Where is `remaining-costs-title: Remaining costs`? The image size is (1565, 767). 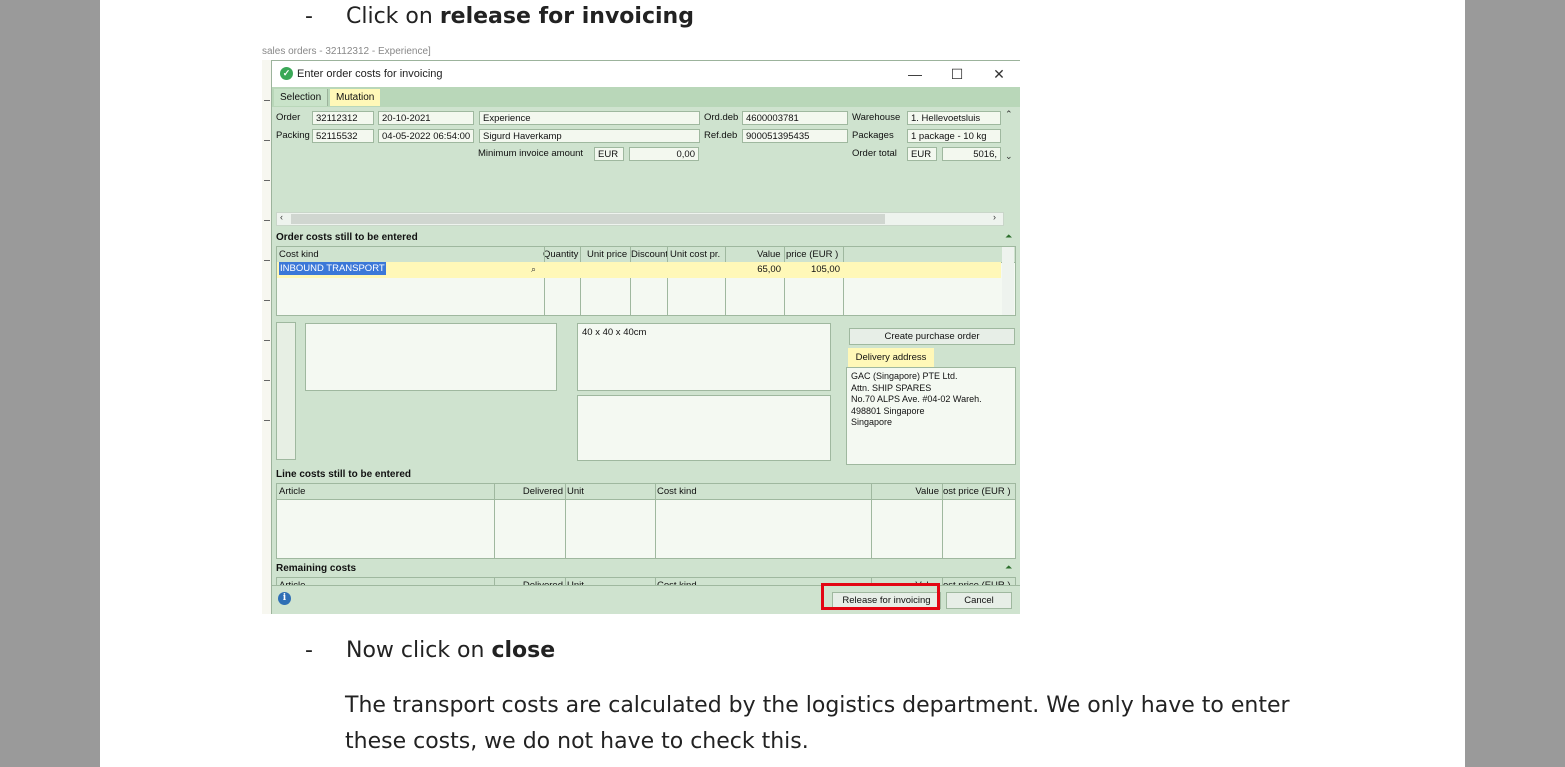
remaining-costs-title: Remaining costs is located at coordinates (316, 568).